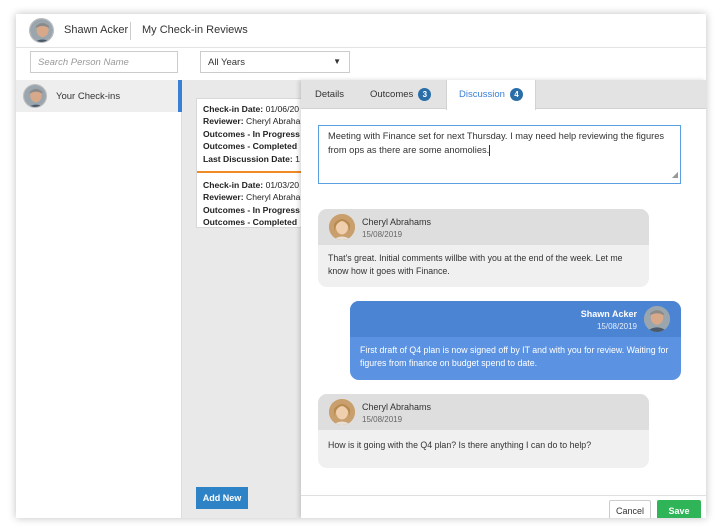 The height and width of the screenshot is (529, 721). I want to click on tab-discussion: Discussion 4, so click(491, 95).